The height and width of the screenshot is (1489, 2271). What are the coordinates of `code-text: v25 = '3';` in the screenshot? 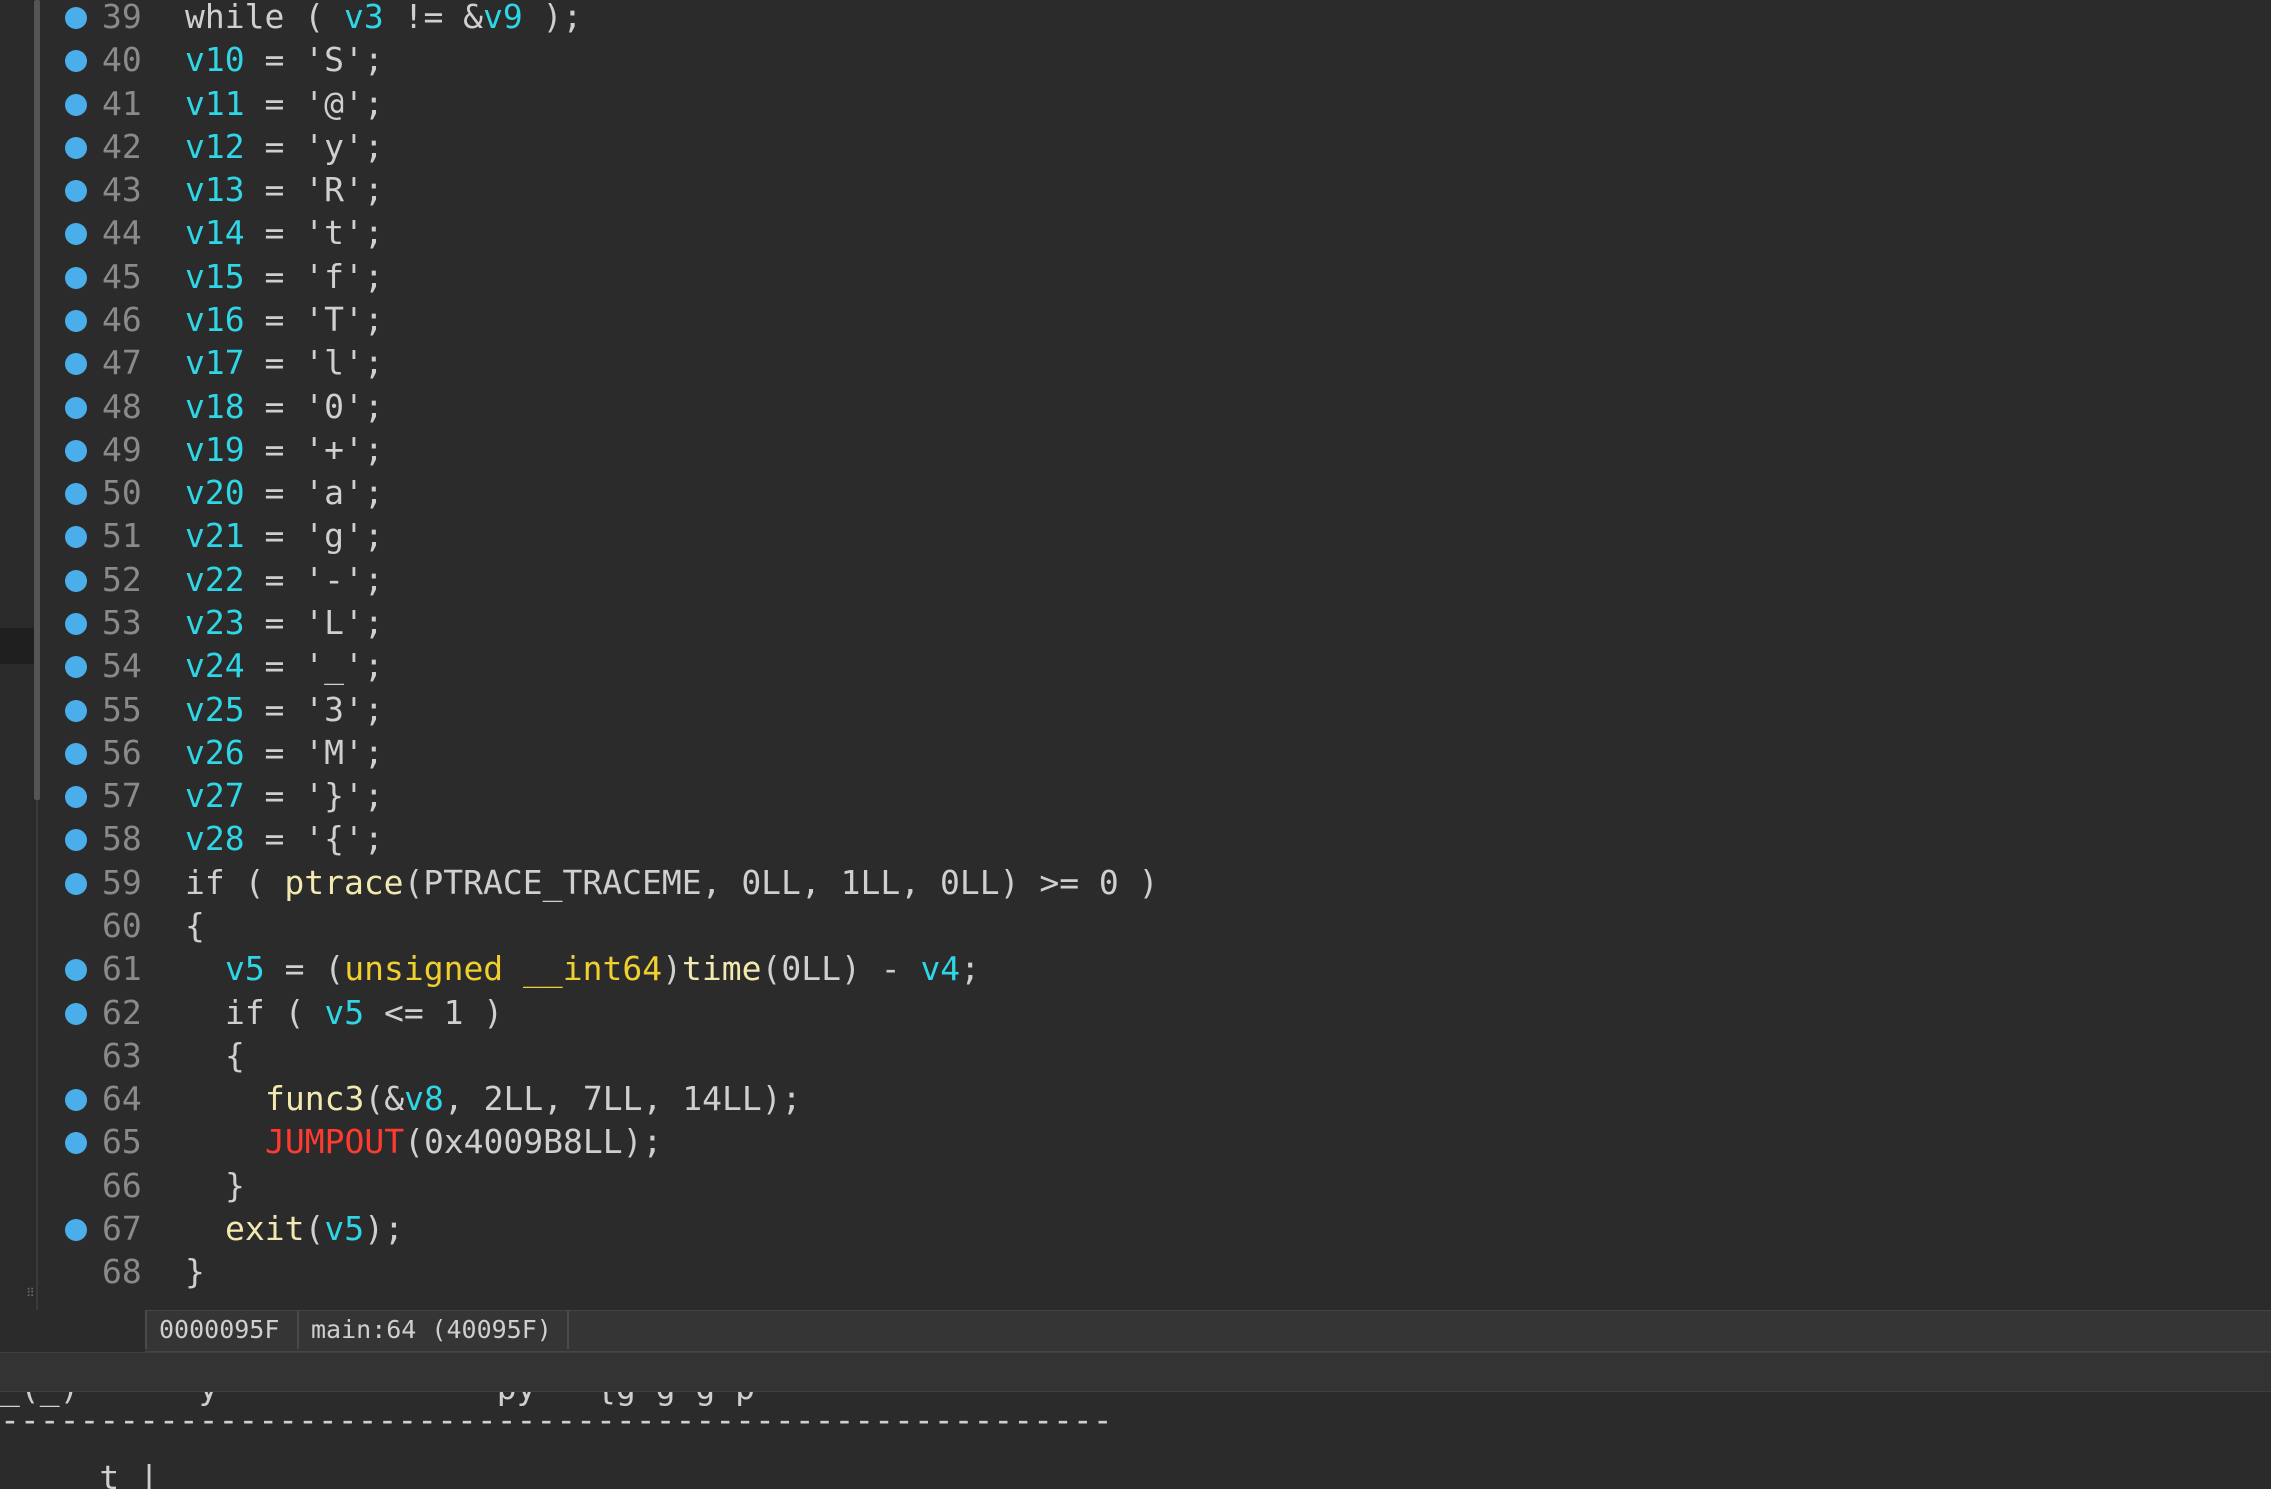 It's located at (284, 709).